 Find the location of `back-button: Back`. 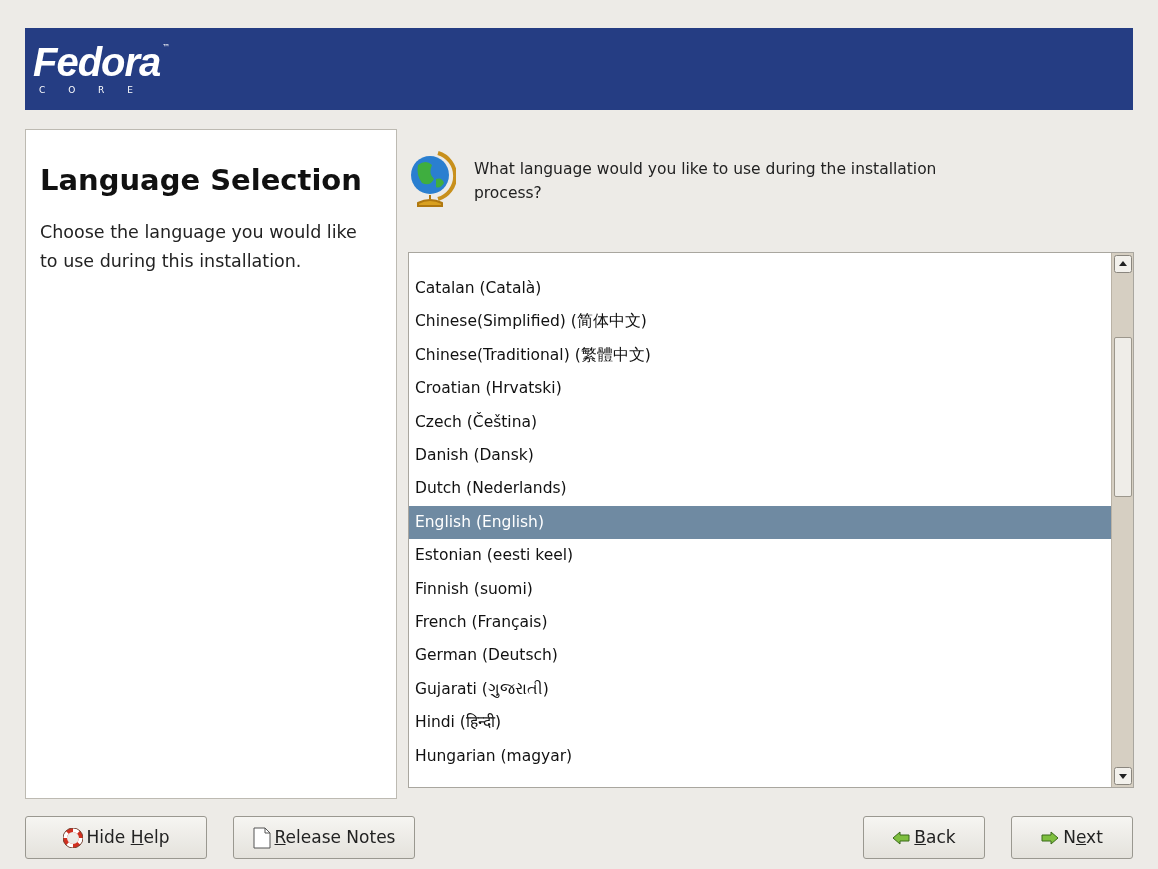

back-button: Back is located at coordinates (924, 837).